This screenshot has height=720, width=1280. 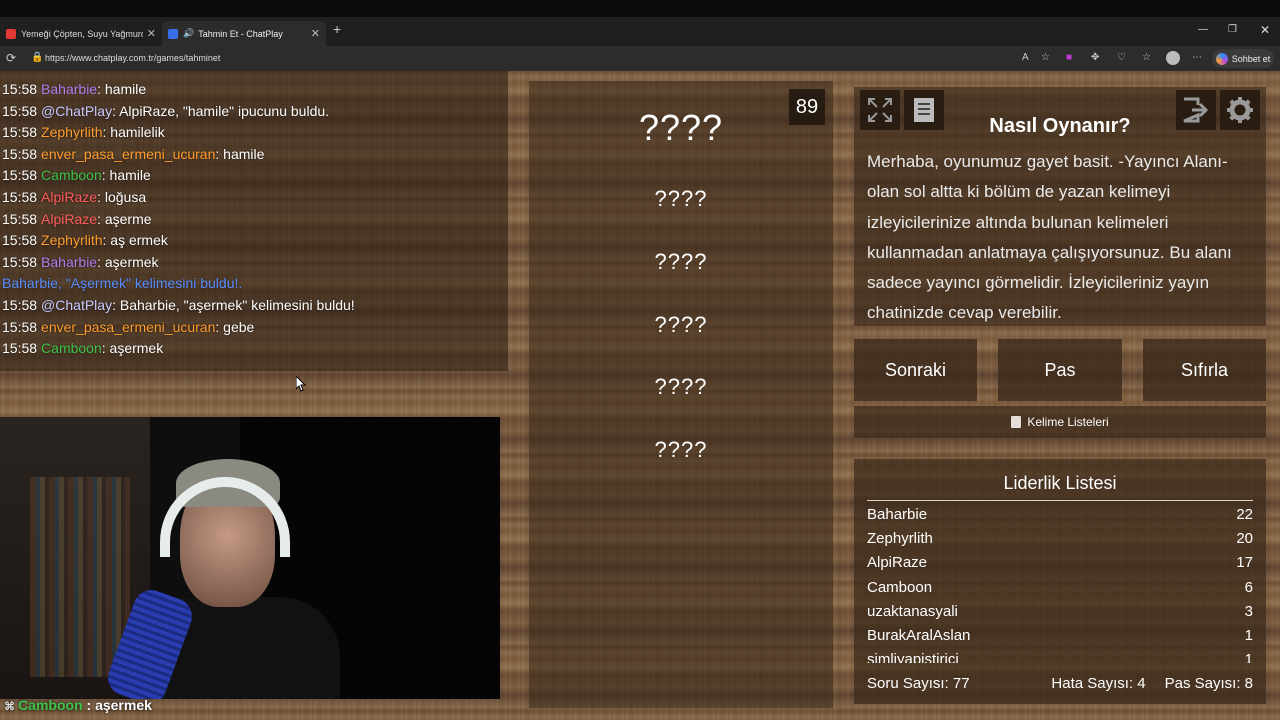 What do you see at coordinates (880, 110) in the screenshot?
I see `fullscreen-icon` at bounding box center [880, 110].